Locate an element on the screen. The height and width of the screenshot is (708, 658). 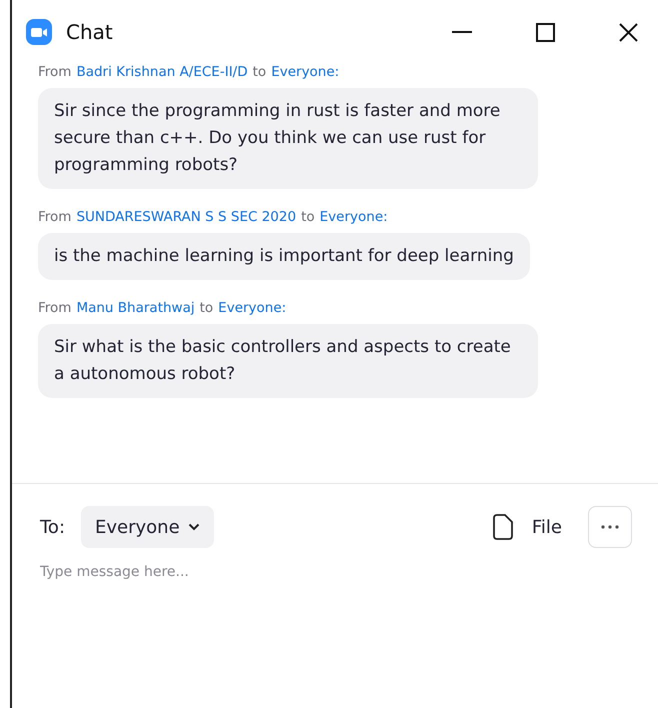
message-bubble: Sir what is the basic controllers and aspects to create a autonomous robot? is located at coordinates (288, 361).